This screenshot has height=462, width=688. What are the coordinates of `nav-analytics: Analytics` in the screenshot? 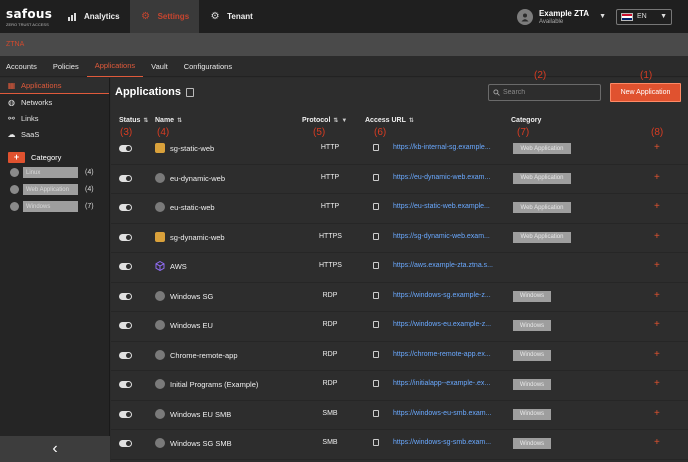 It's located at (93, 16).